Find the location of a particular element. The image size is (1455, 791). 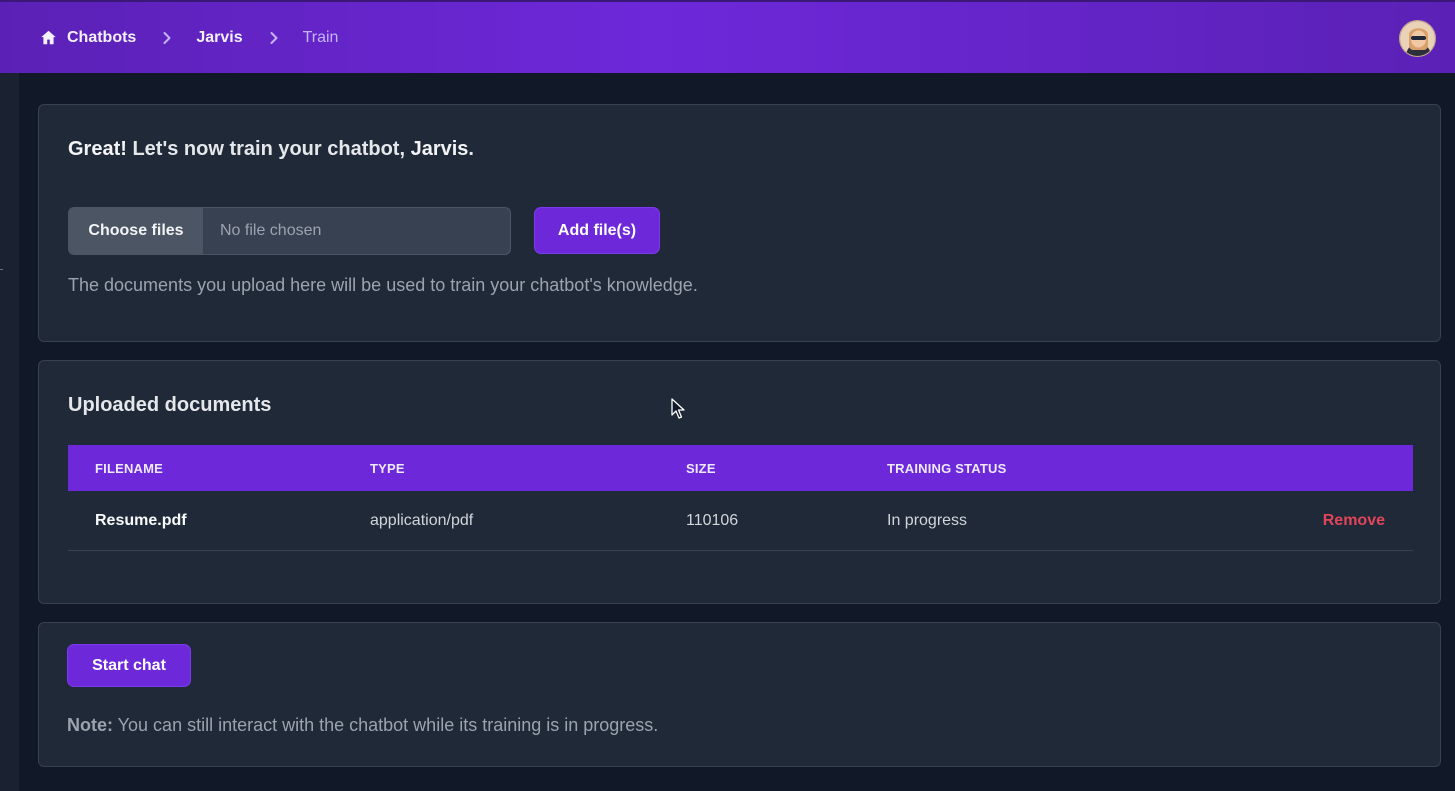

column-header-type: TYPE is located at coordinates (387, 468).